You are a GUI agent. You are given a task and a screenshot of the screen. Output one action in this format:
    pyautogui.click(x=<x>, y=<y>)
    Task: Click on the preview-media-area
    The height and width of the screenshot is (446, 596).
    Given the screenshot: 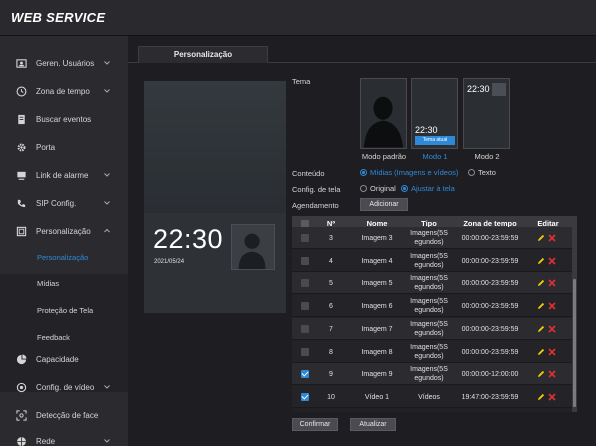 What is the action you would take?
    pyautogui.click(x=215, y=147)
    